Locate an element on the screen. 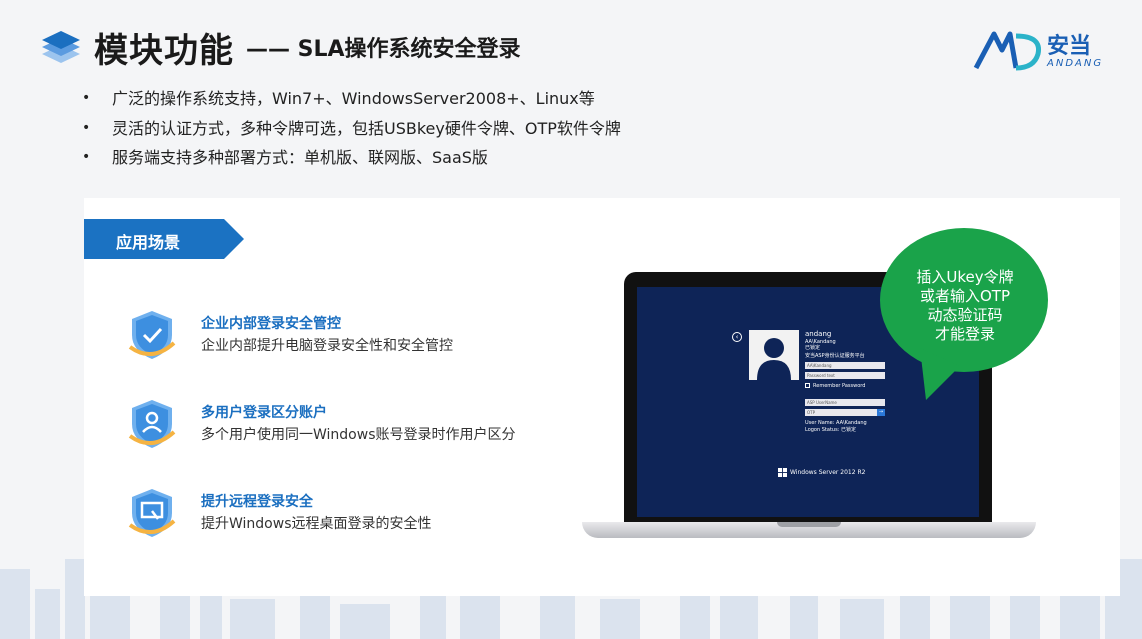 This screenshot has height=639, width=1142. remember-label: Remember Password is located at coordinates (839, 386).